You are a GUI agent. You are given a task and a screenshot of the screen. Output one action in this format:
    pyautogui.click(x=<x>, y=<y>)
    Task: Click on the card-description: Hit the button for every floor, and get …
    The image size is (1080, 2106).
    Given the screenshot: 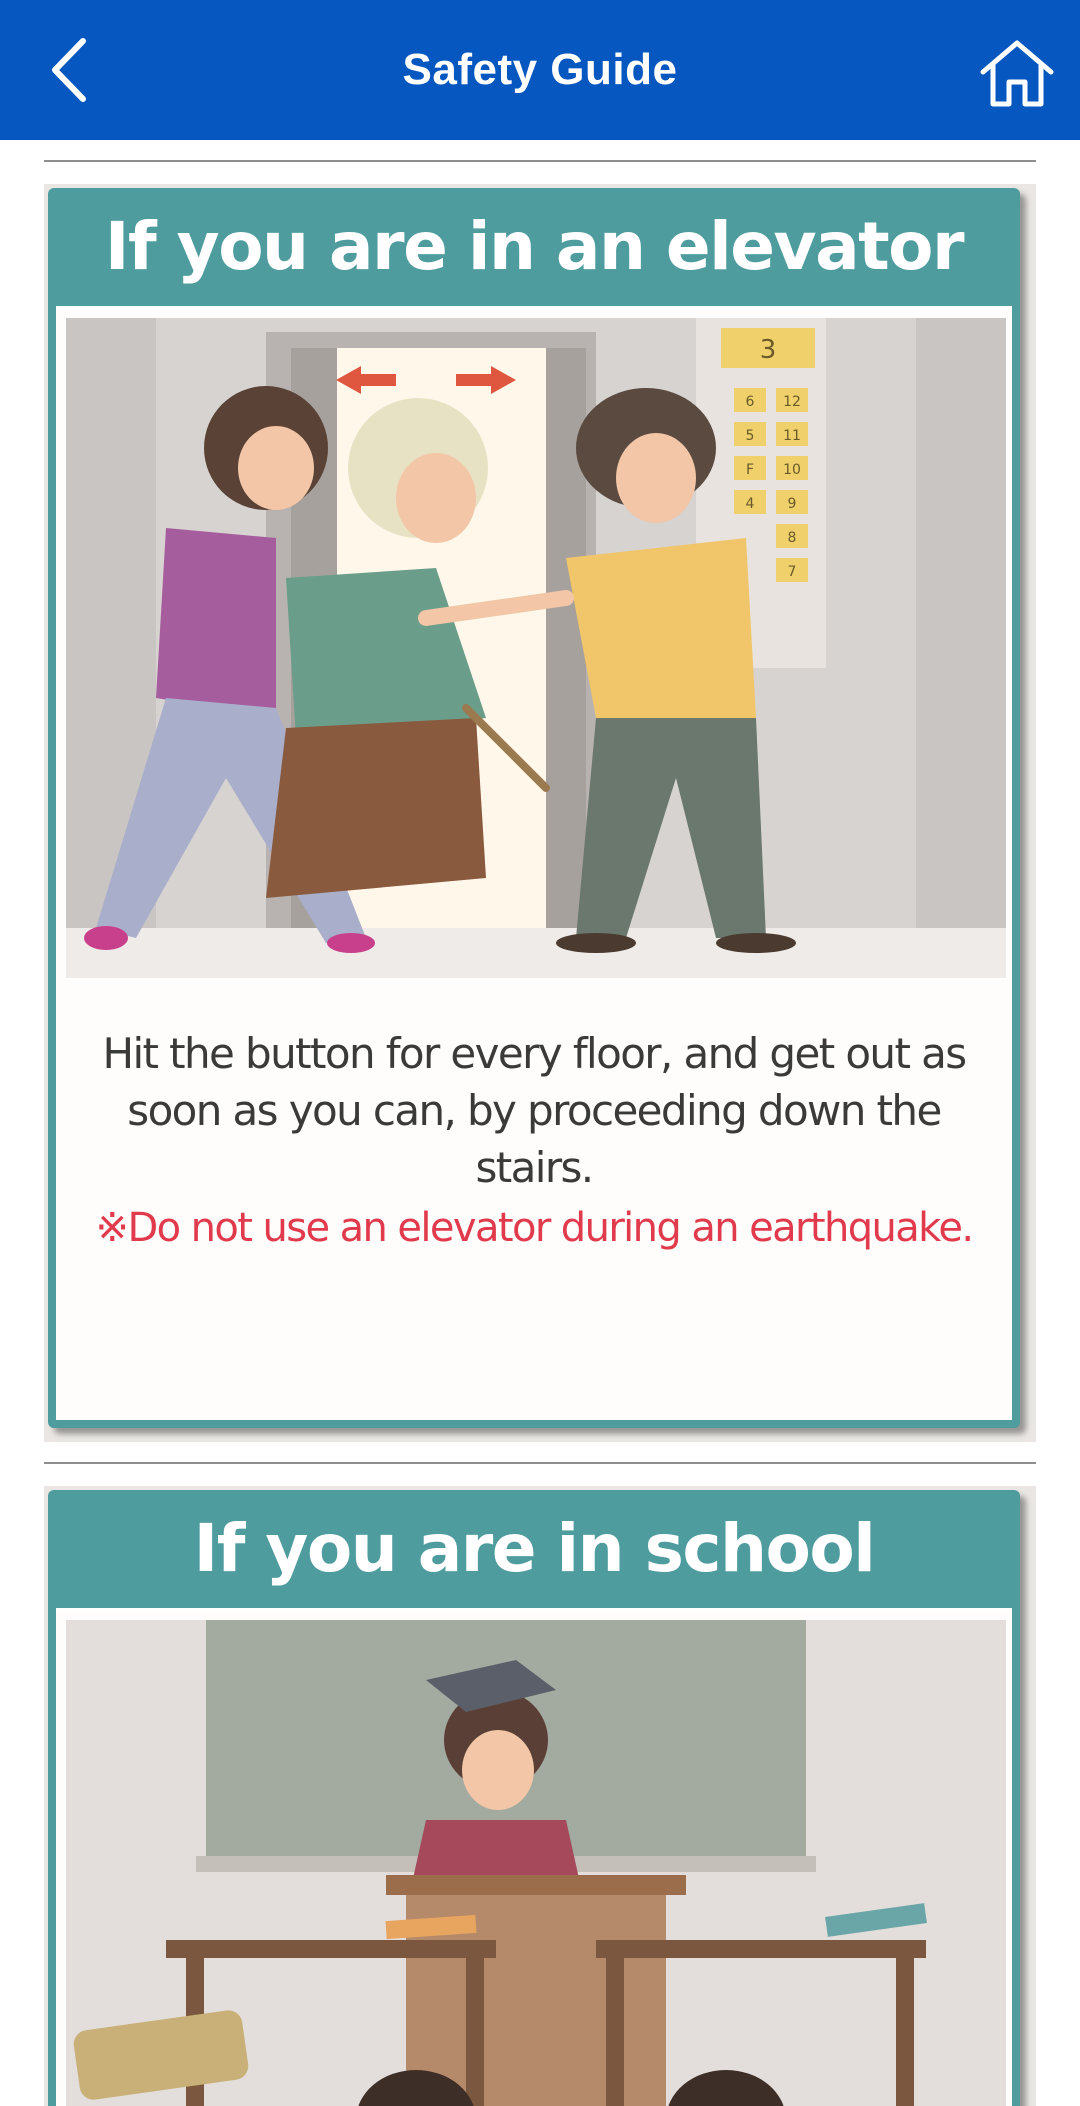 What is the action you would take?
    pyautogui.click(x=535, y=1110)
    